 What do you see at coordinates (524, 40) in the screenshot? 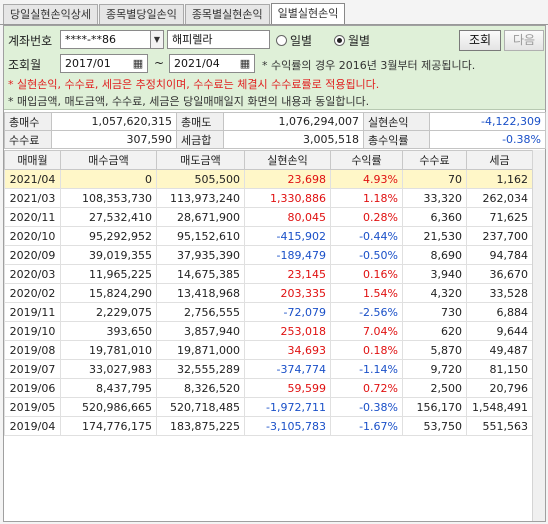
I see `next-button: 다음` at bounding box center [524, 40].